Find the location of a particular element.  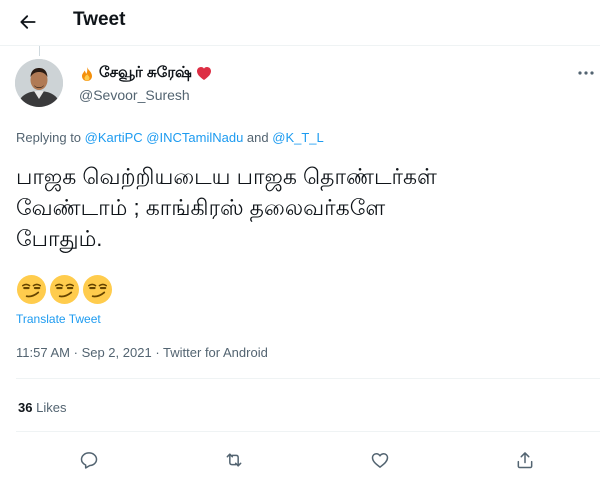

likes-count: 36 is located at coordinates (25, 407).